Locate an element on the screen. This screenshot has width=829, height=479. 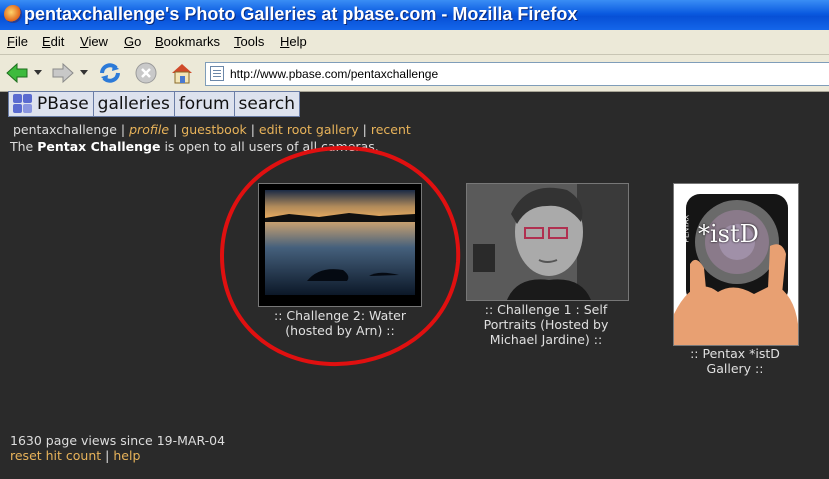
menu-file: File is located at coordinates (17, 41).